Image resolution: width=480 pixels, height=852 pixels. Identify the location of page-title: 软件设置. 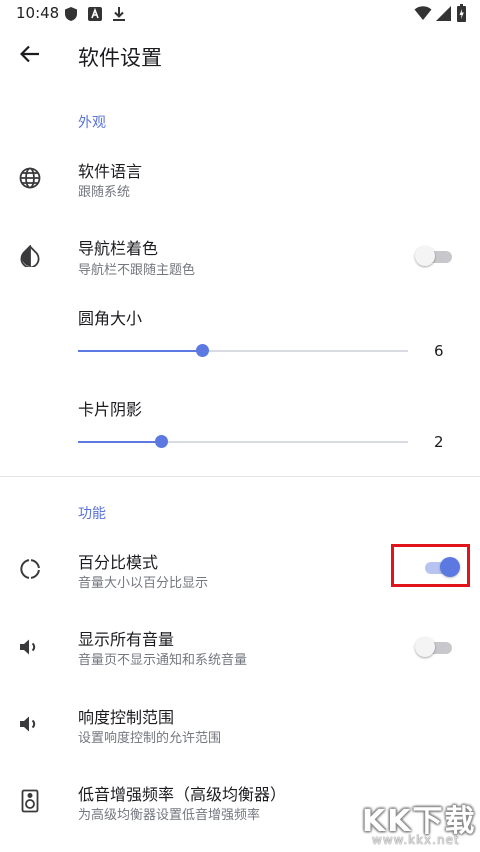
(120, 58).